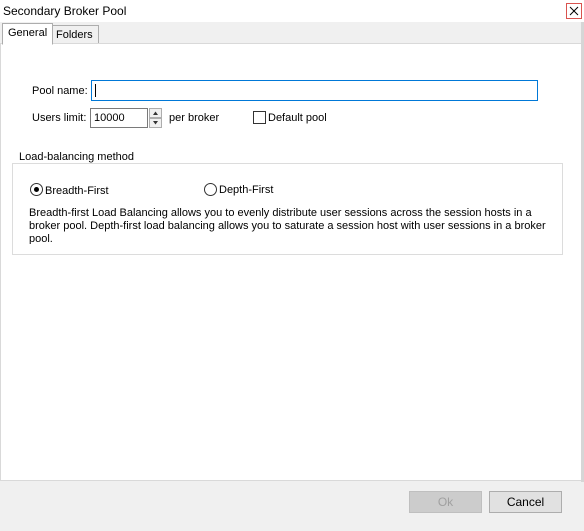 Image resolution: width=584 pixels, height=531 pixels. I want to click on breadth-first-radio, so click(36, 189).